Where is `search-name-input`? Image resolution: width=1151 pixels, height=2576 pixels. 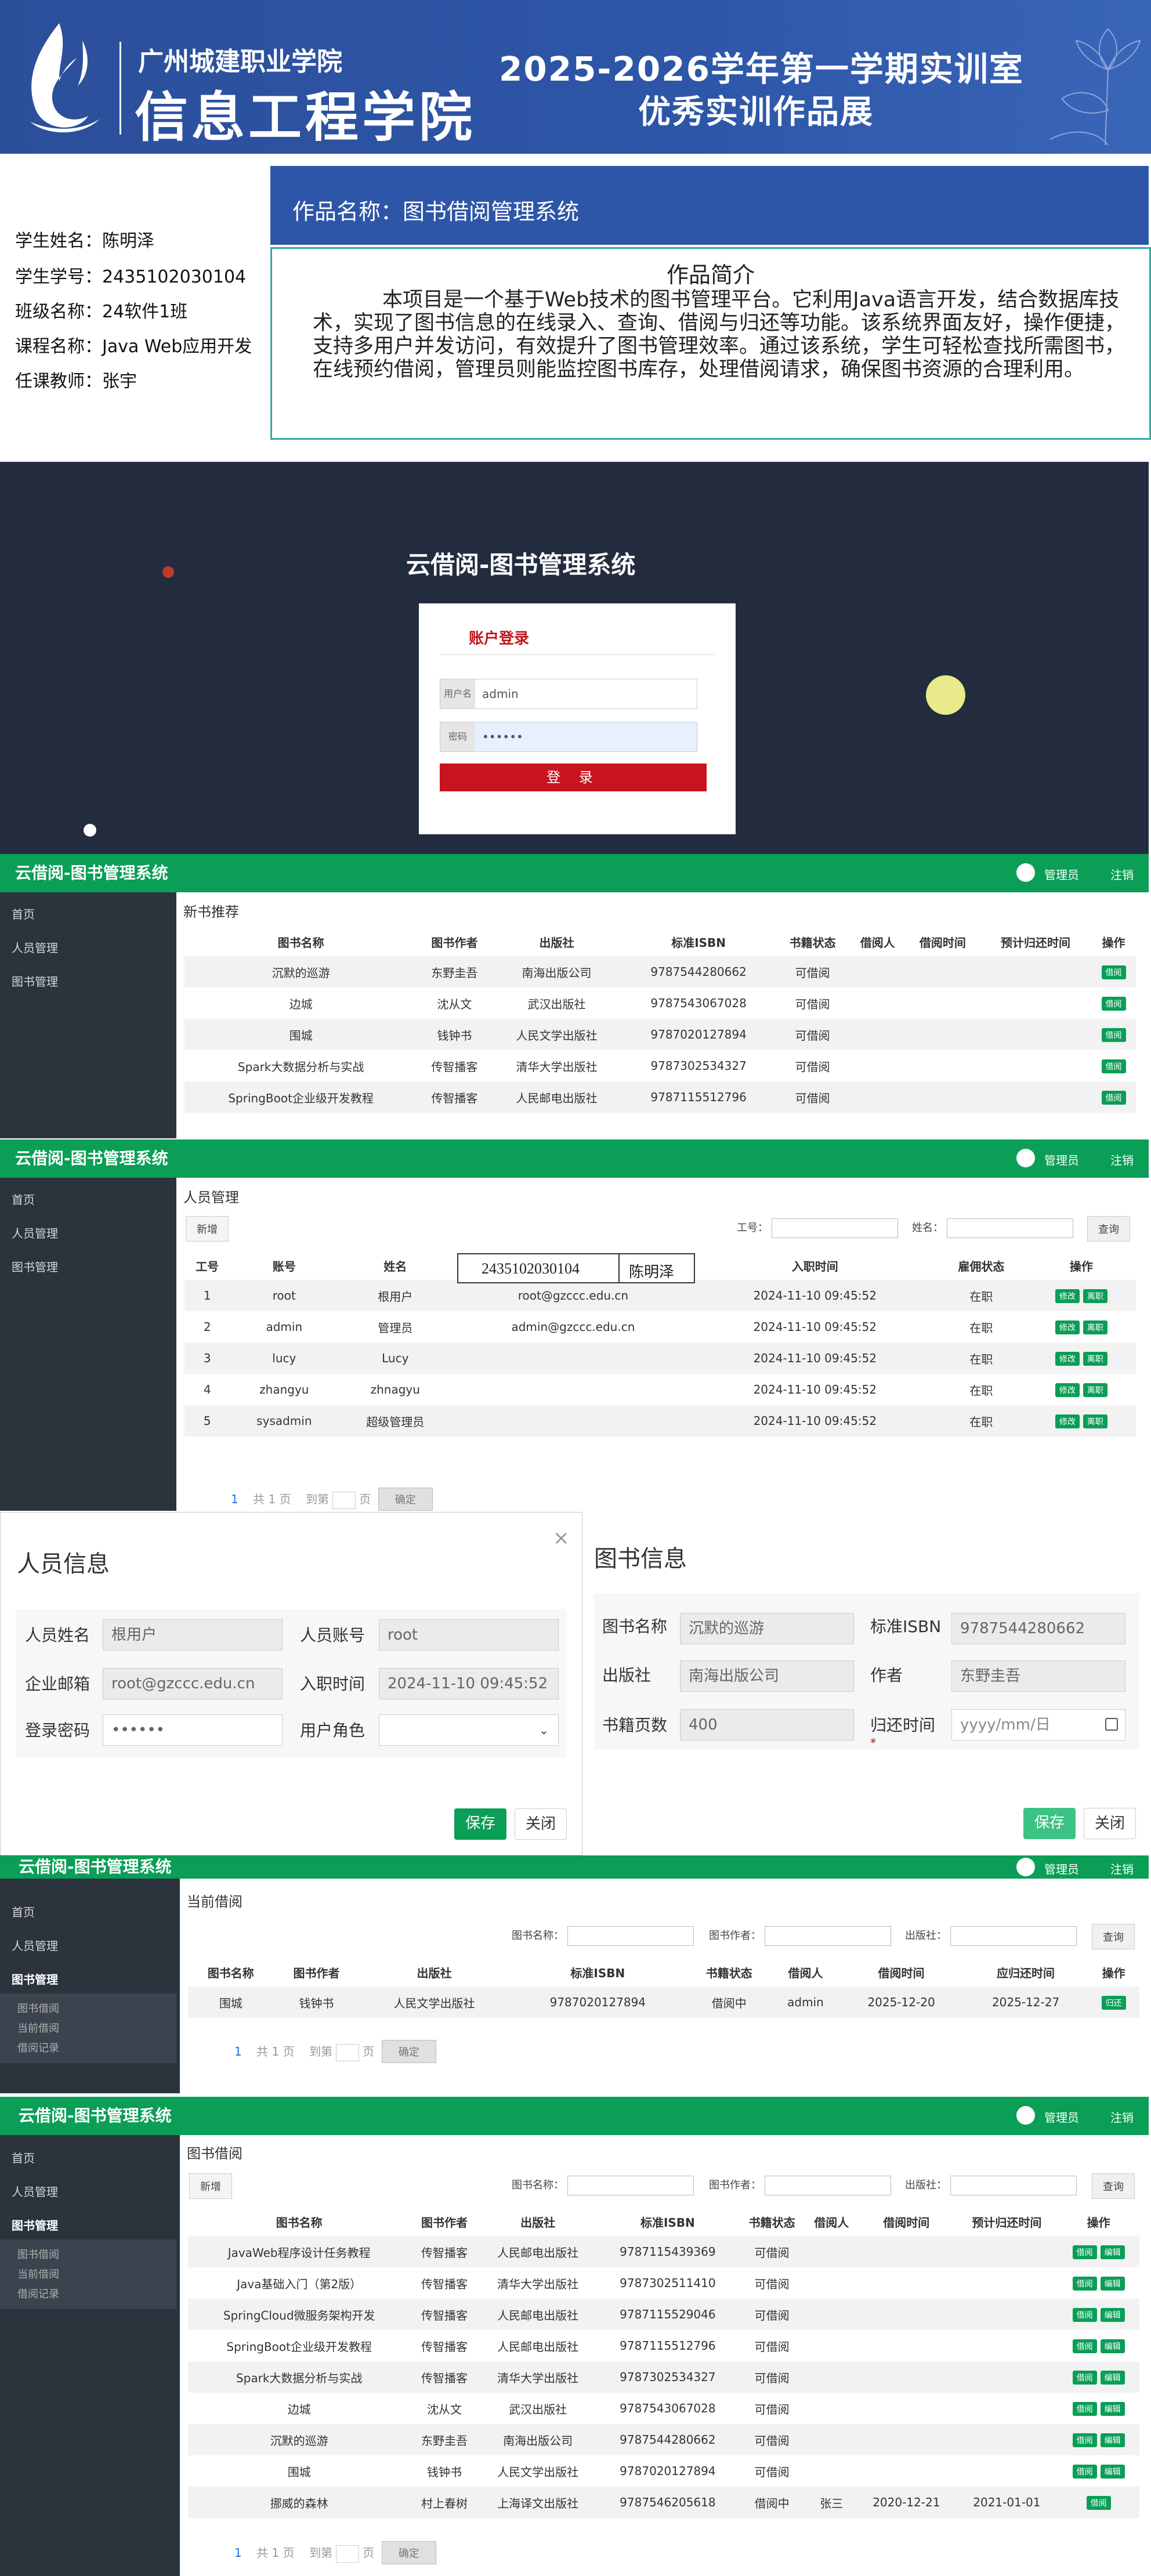 search-name-input is located at coordinates (1010, 1228).